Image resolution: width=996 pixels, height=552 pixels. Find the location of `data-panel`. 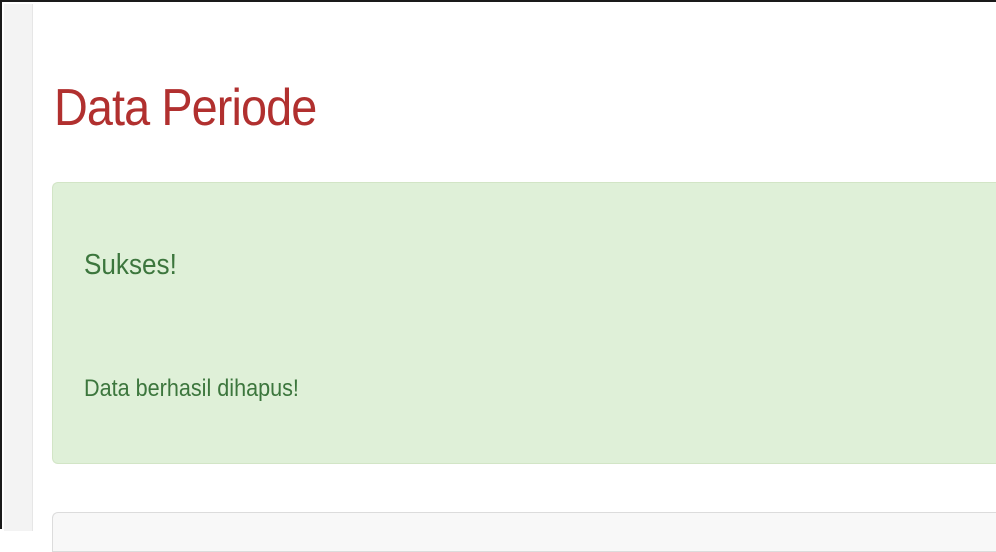

data-panel is located at coordinates (524, 532).